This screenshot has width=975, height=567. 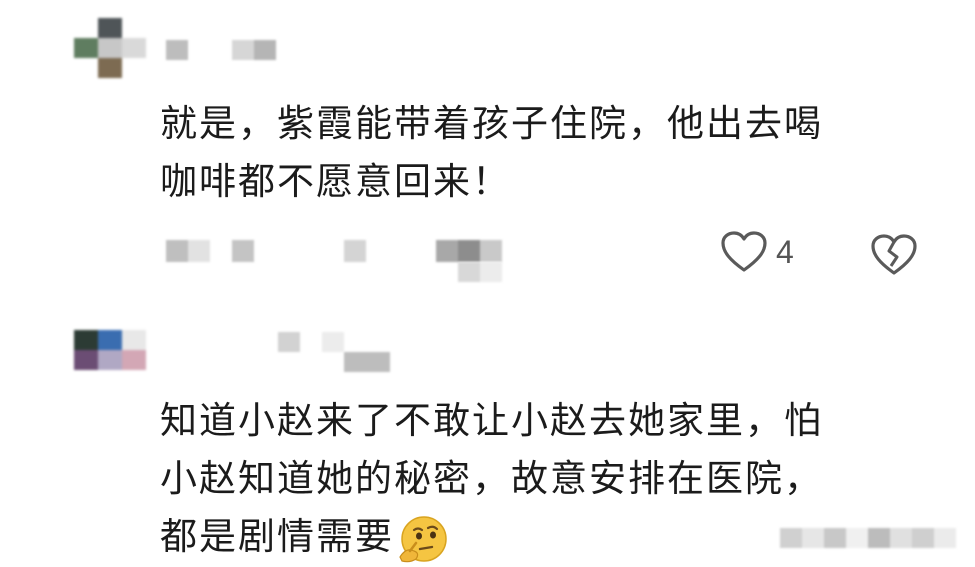 I want to click on comment-line: 小赵知道她的秘密，故意安排在医院，, so click(x=491, y=478).